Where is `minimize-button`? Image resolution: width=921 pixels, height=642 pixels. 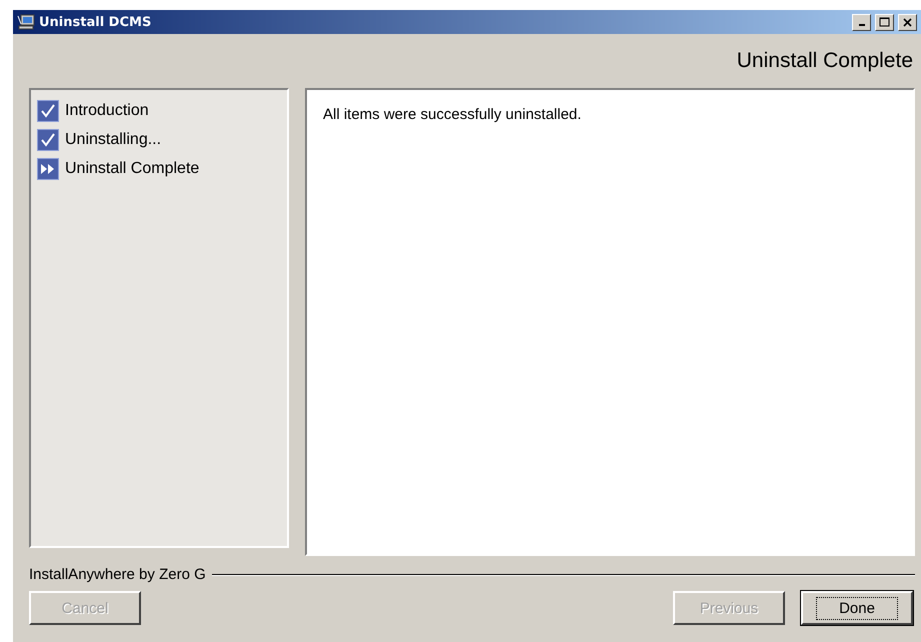 minimize-button is located at coordinates (861, 22).